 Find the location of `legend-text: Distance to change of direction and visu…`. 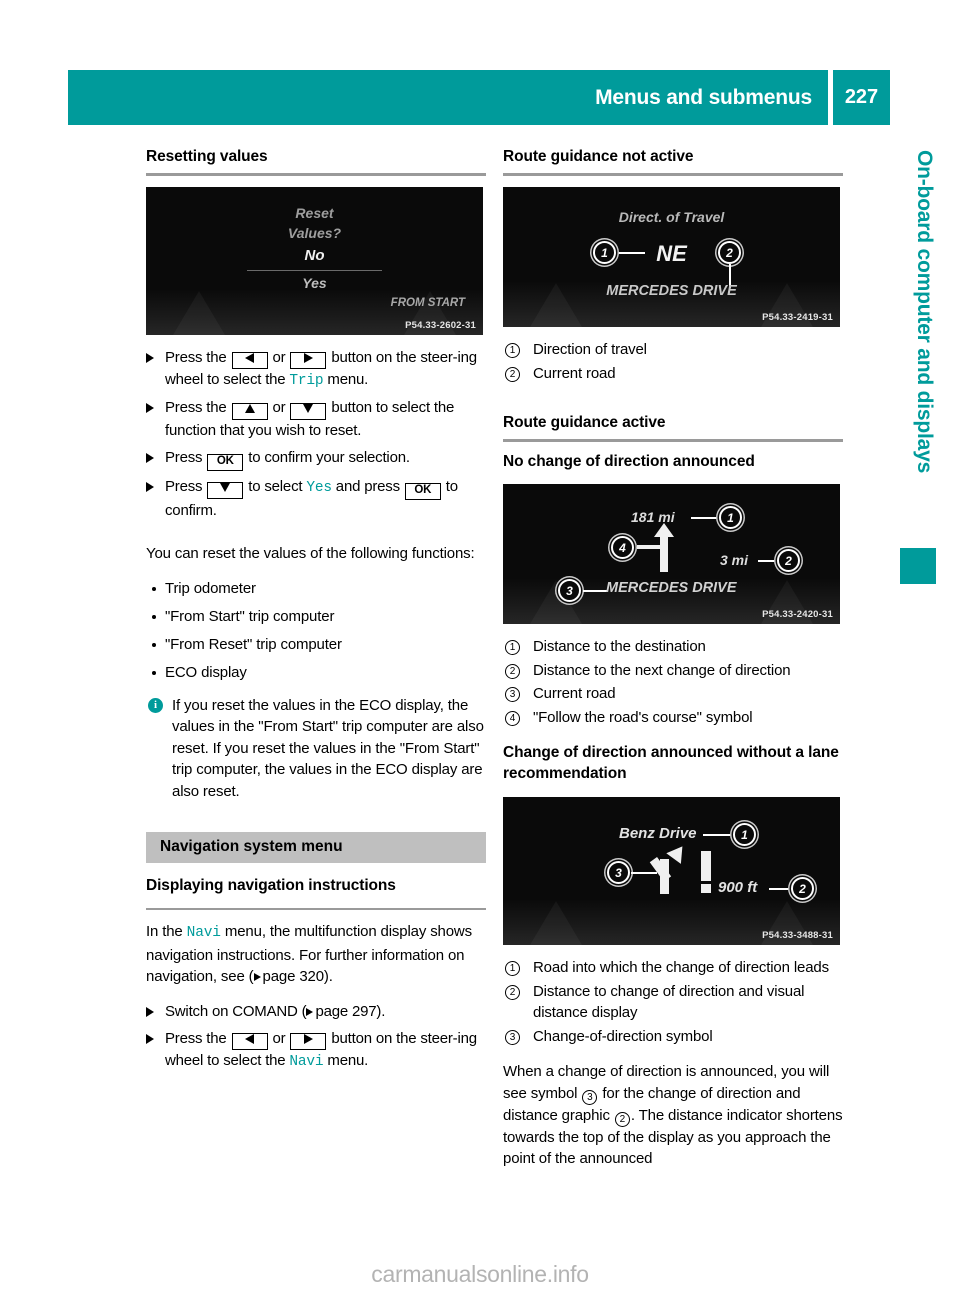

legend-text: Distance to change of direction and visu… is located at coordinates (669, 1002).